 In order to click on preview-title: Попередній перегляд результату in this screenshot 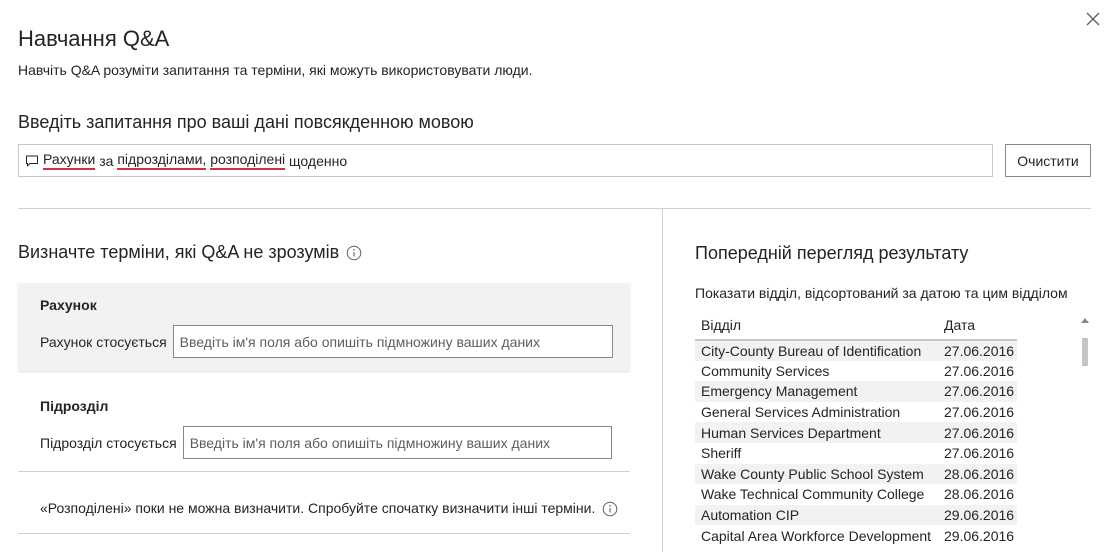, I will do `click(832, 253)`.